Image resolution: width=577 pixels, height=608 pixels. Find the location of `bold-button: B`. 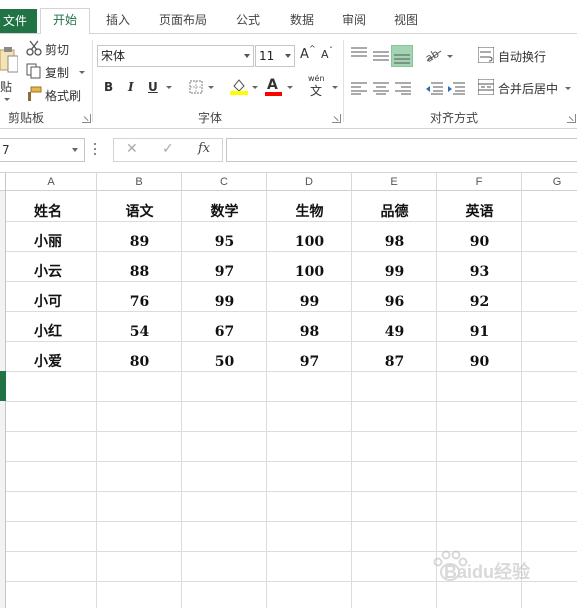

bold-button: B is located at coordinates (108, 87).